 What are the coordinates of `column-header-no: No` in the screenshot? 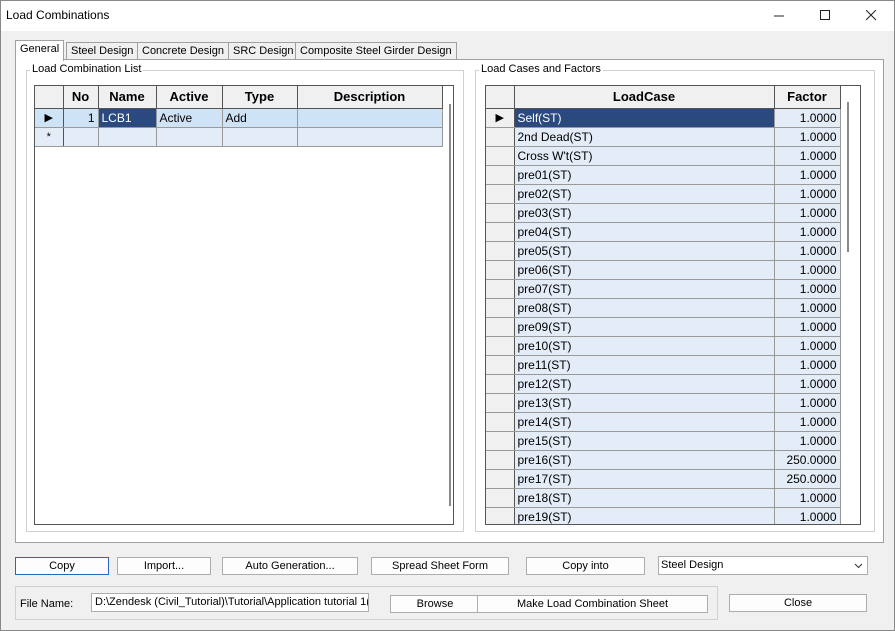 It's located at (81, 97).